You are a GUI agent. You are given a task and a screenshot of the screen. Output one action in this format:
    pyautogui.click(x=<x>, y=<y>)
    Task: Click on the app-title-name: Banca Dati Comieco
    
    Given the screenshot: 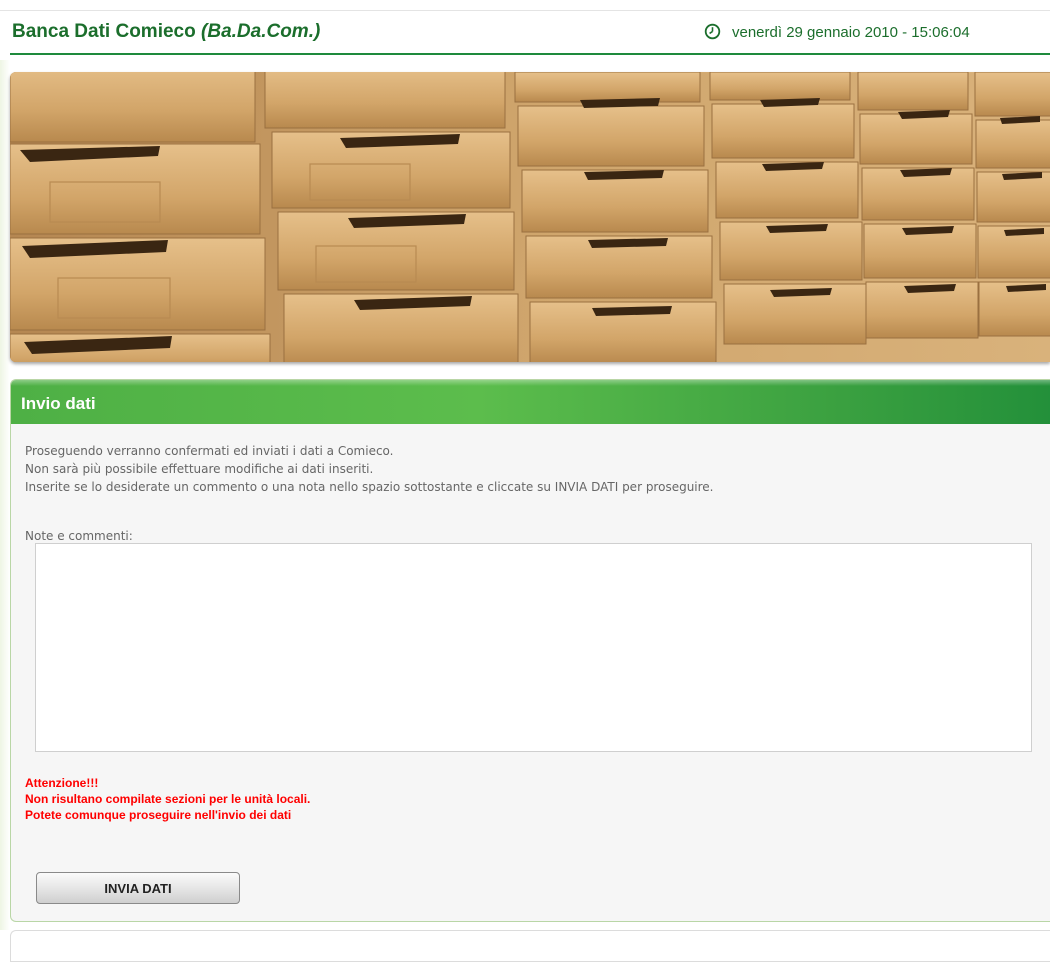 What is the action you would take?
    pyautogui.click(x=104, y=31)
    